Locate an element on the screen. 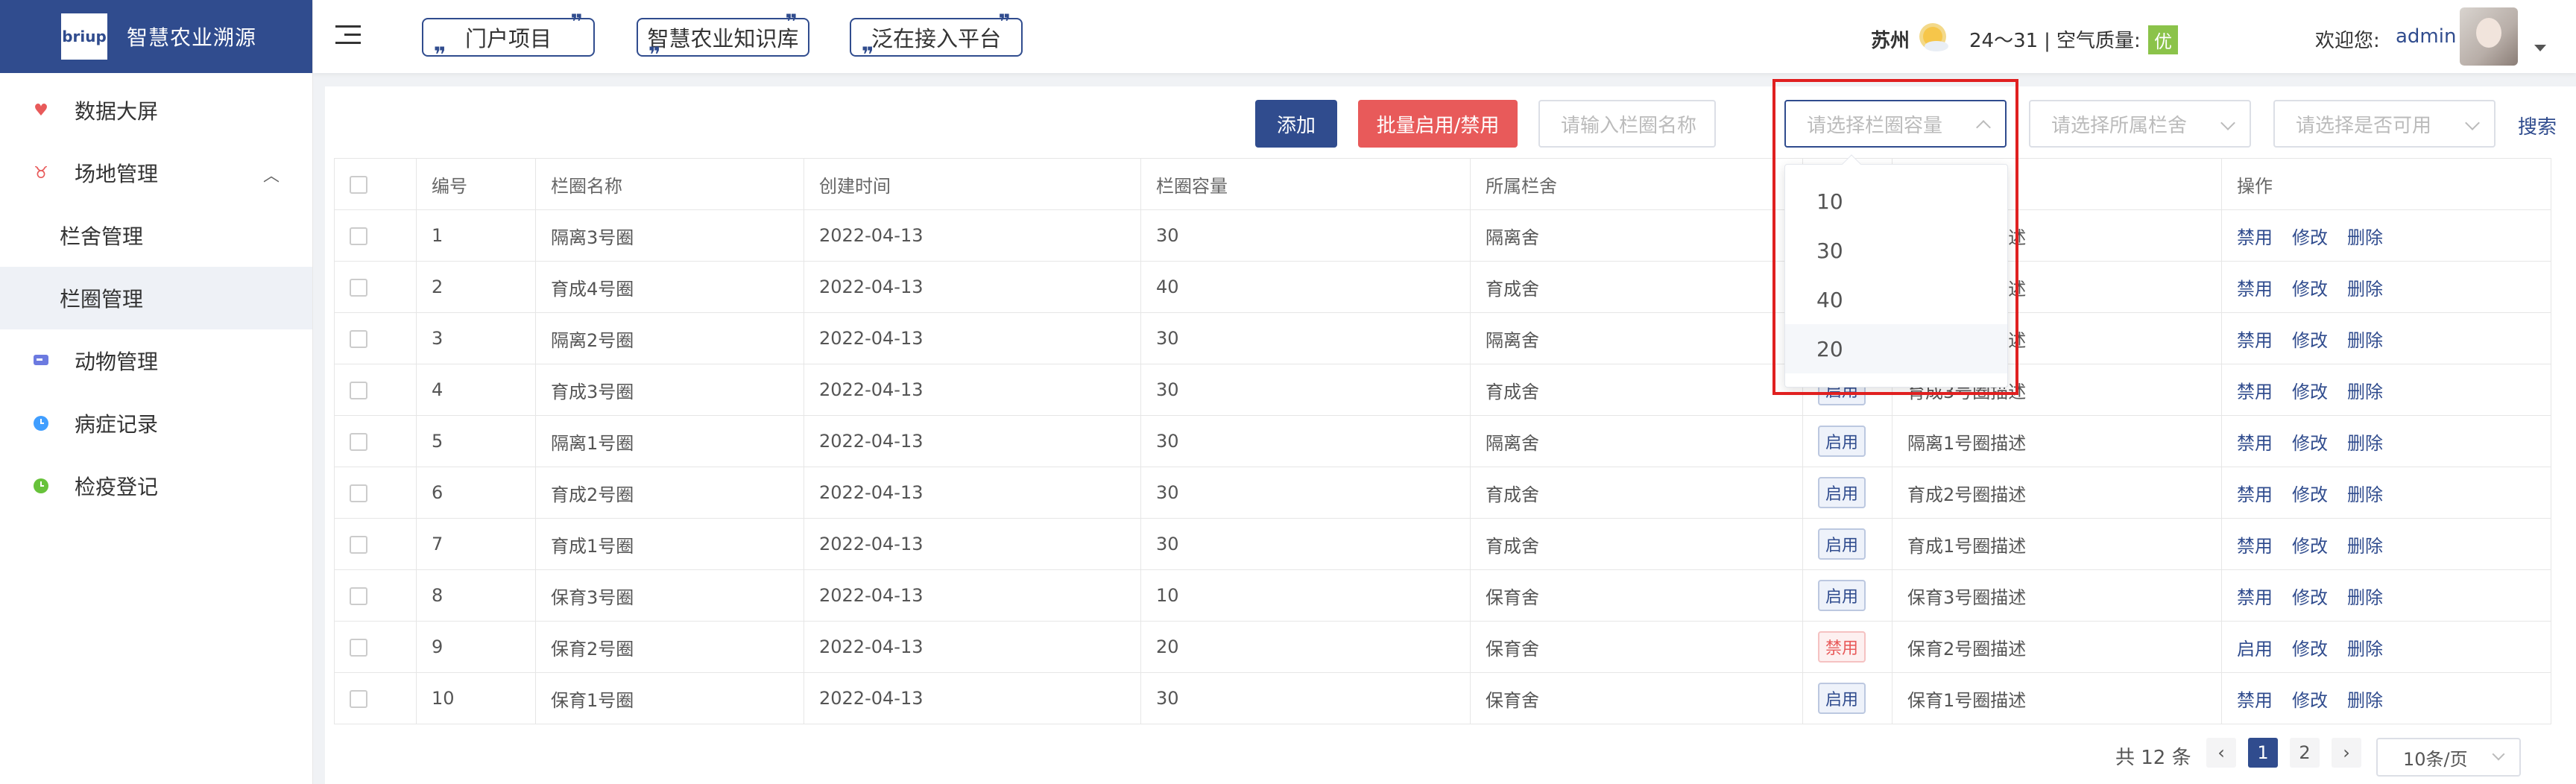 The width and height of the screenshot is (2576, 784). add-button: 添加 is located at coordinates (1296, 124).